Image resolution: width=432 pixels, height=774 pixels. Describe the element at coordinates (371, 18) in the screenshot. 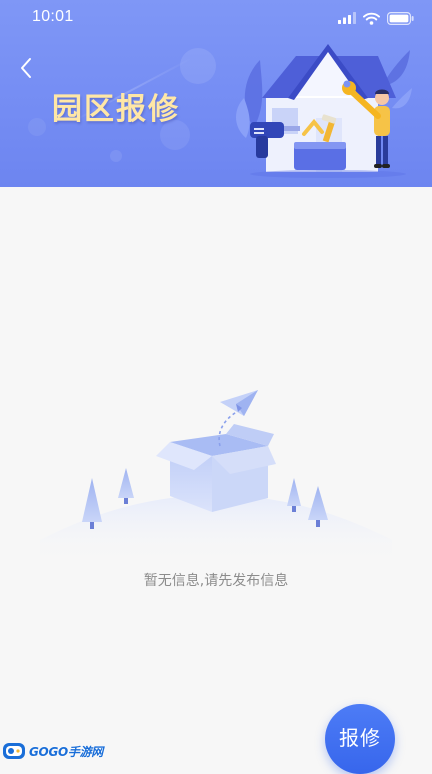

I see `wifi-icon` at that location.